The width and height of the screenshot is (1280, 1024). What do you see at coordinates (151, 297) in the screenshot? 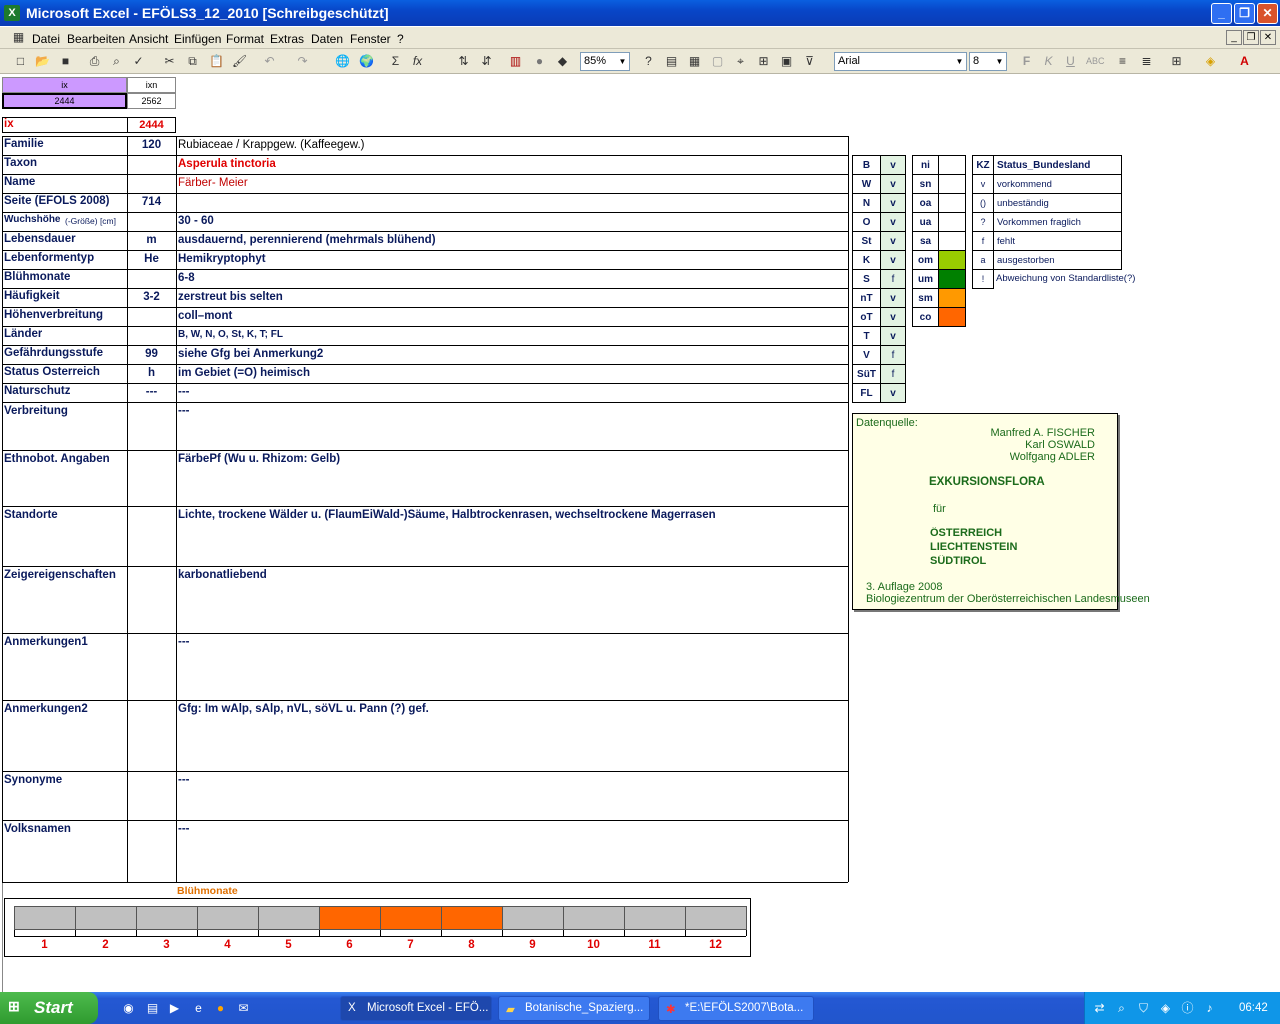
I see `row-code: 3-2` at bounding box center [151, 297].